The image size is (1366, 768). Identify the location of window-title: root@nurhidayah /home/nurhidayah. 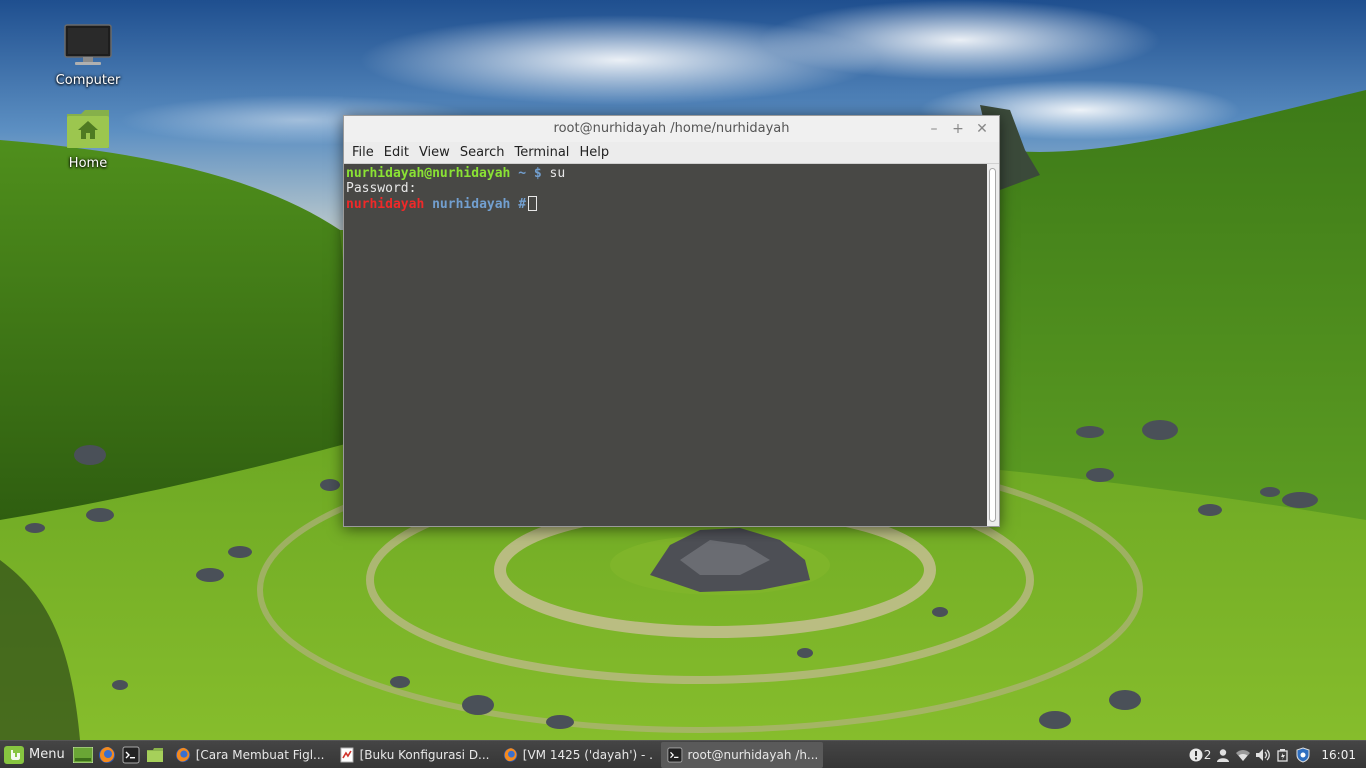
(671, 128).